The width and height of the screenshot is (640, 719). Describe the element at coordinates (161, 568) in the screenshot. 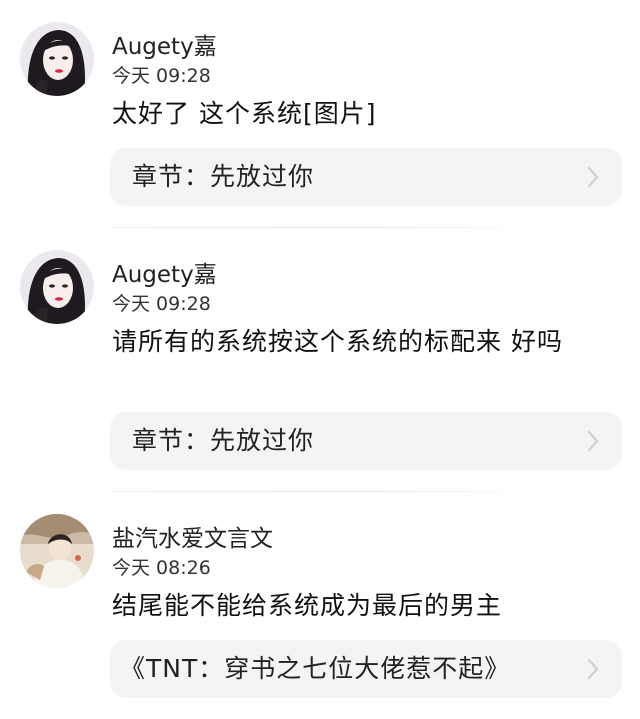

I see `comment-time: 今天 08:26` at that location.